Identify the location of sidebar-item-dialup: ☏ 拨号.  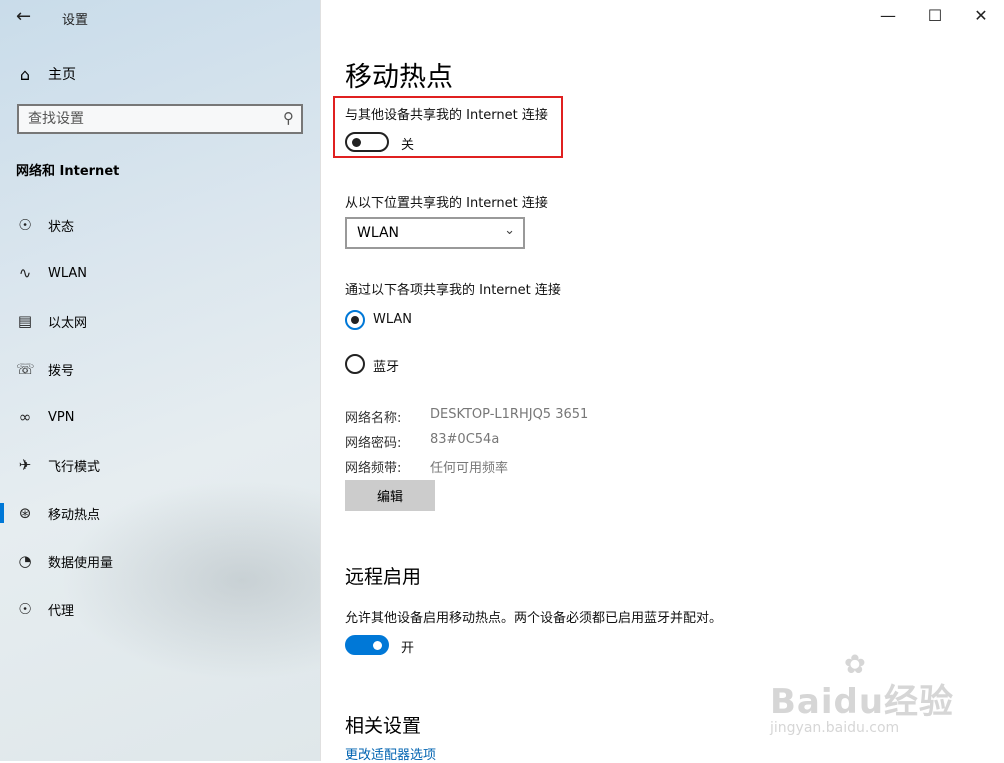
(160, 369).